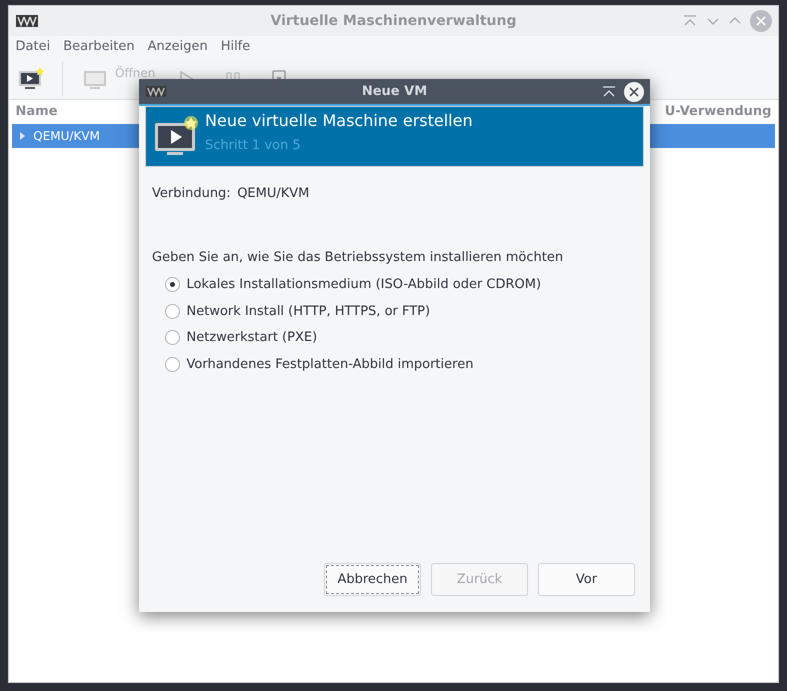 The image size is (787, 691). What do you see at coordinates (37, 112) in the screenshot?
I see `column-header: Name` at bounding box center [37, 112].